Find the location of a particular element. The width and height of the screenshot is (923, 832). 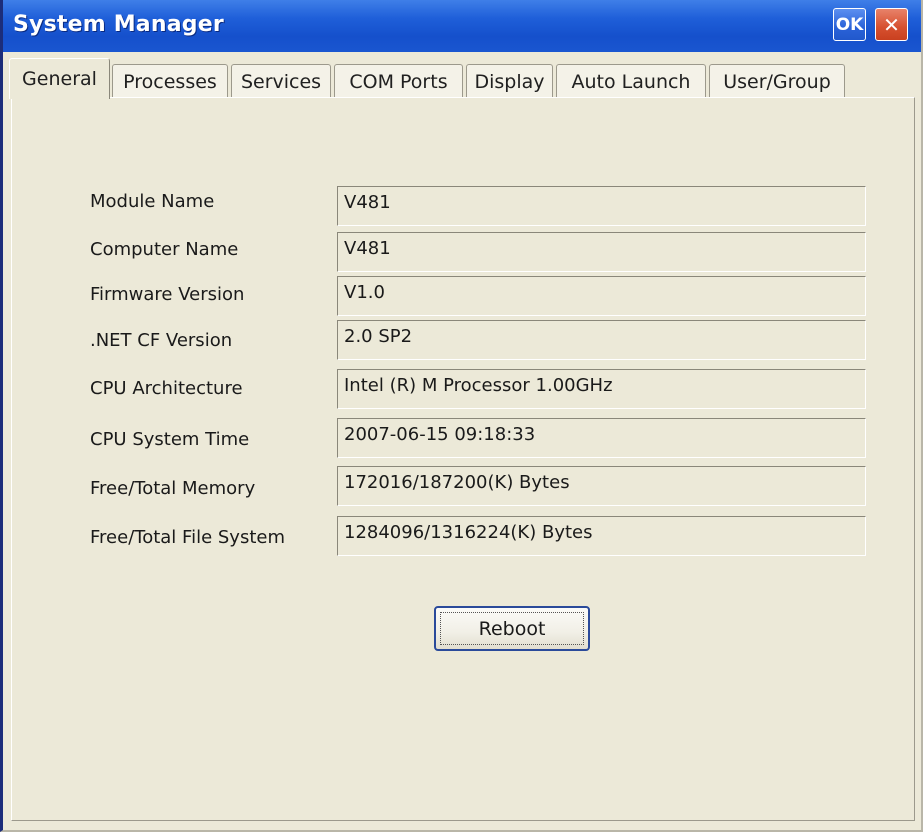

tab-label: COM Ports is located at coordinates (398, 81).